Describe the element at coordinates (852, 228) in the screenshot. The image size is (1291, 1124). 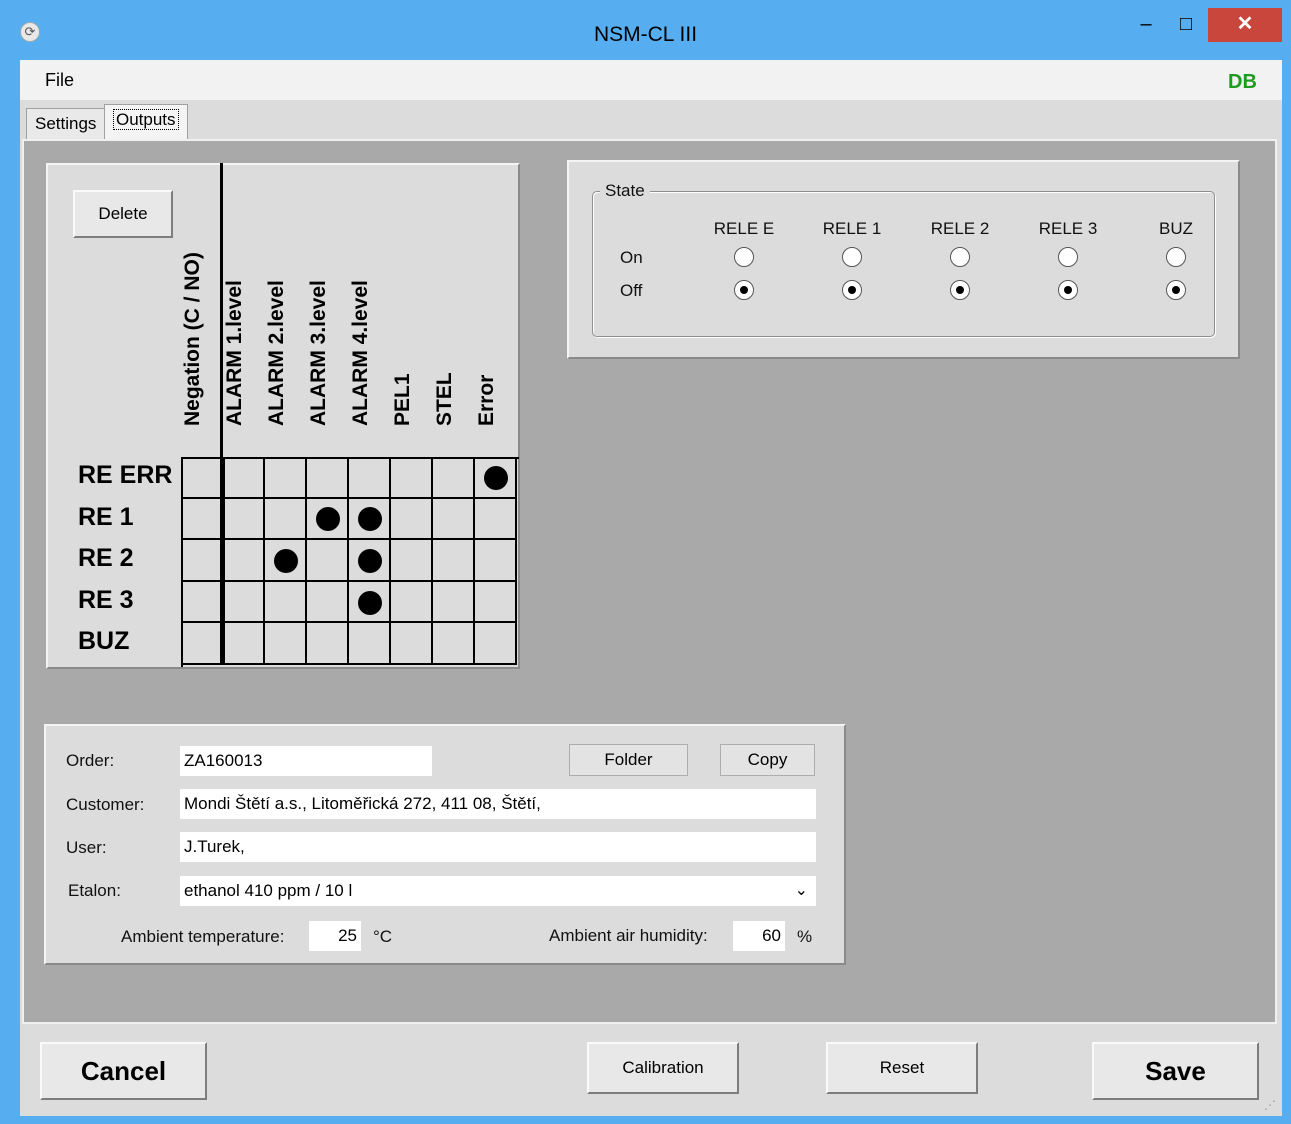
I see `relay-name: RELE 1` at that location.